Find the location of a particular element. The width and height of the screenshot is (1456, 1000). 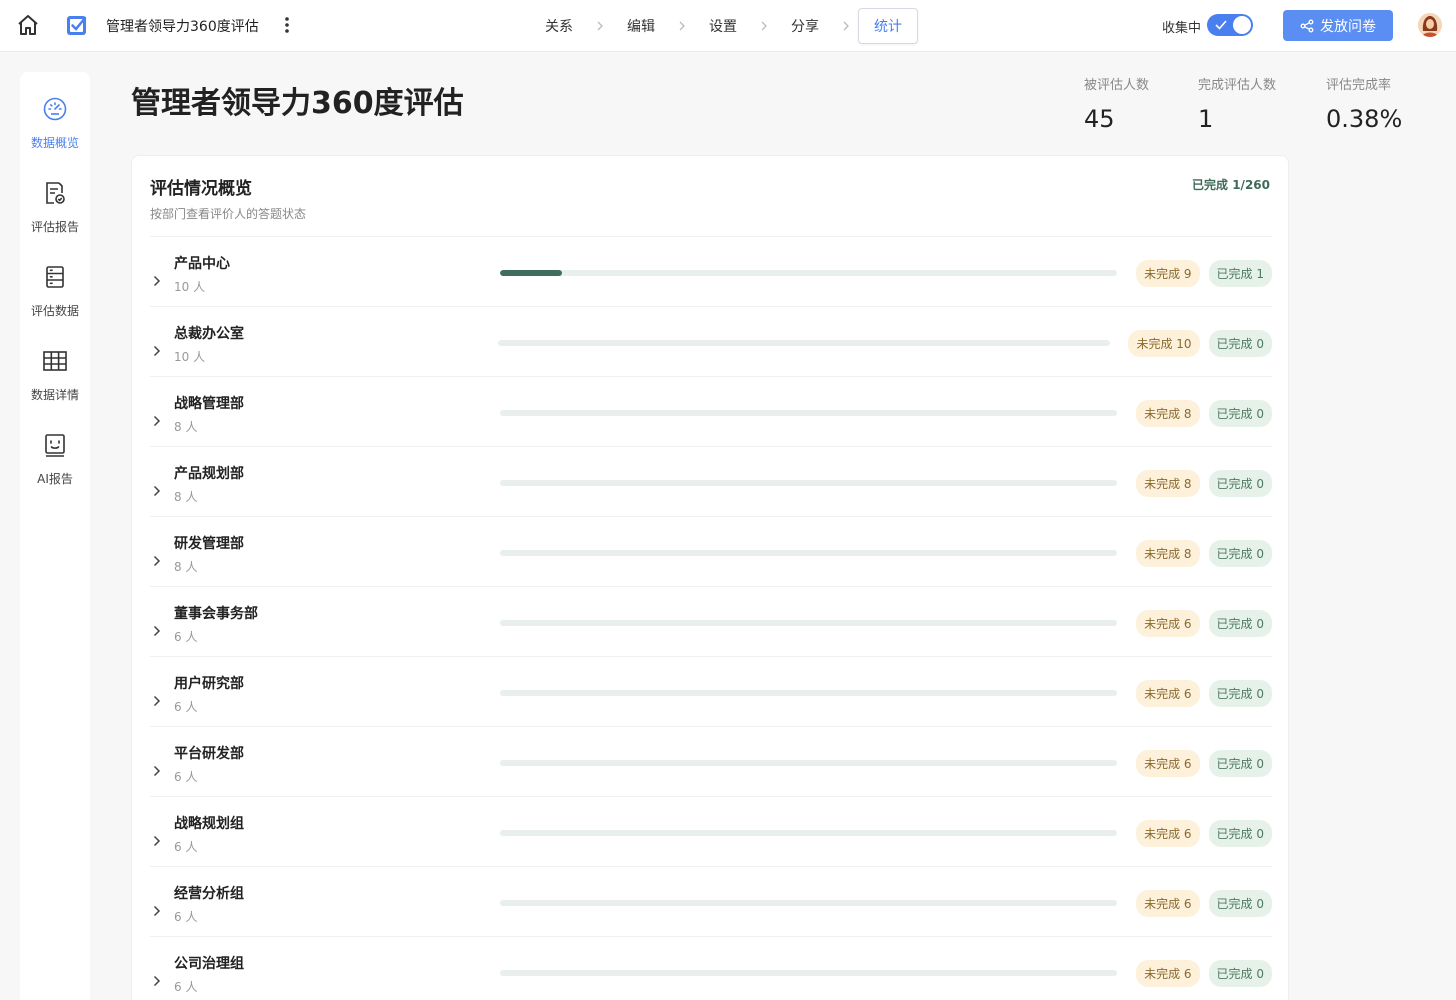

tab-edit: 编辑 is located at coordinates (641, 26).